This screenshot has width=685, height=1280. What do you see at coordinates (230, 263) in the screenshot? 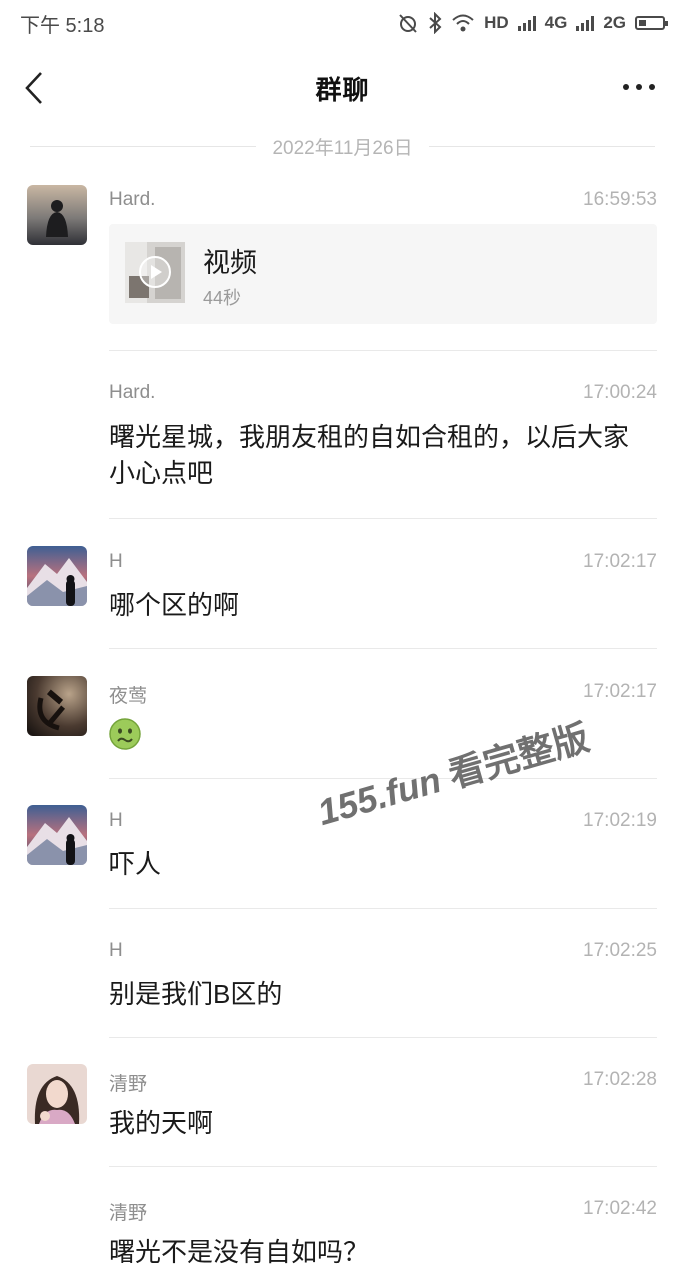
I see `video-label: 视频` at bounding box center [230, 263].